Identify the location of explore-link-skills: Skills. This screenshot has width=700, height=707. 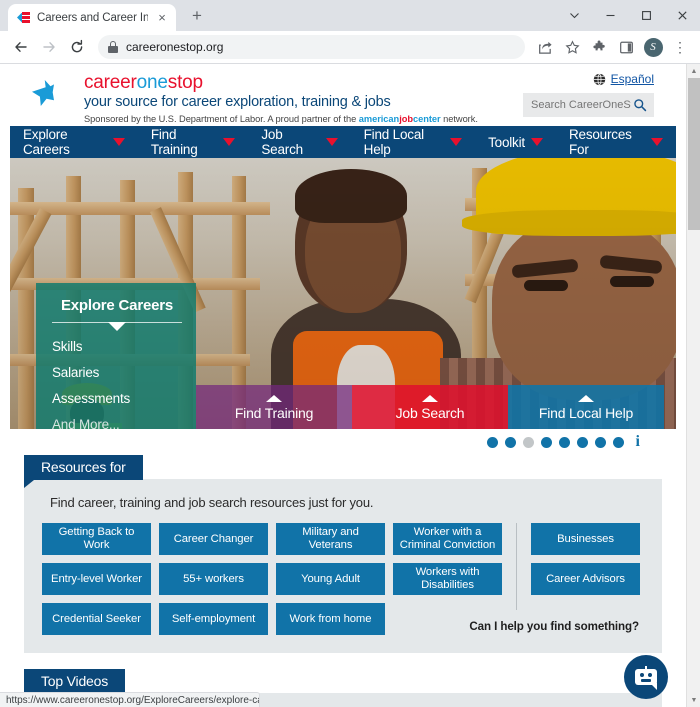
(117, 346).